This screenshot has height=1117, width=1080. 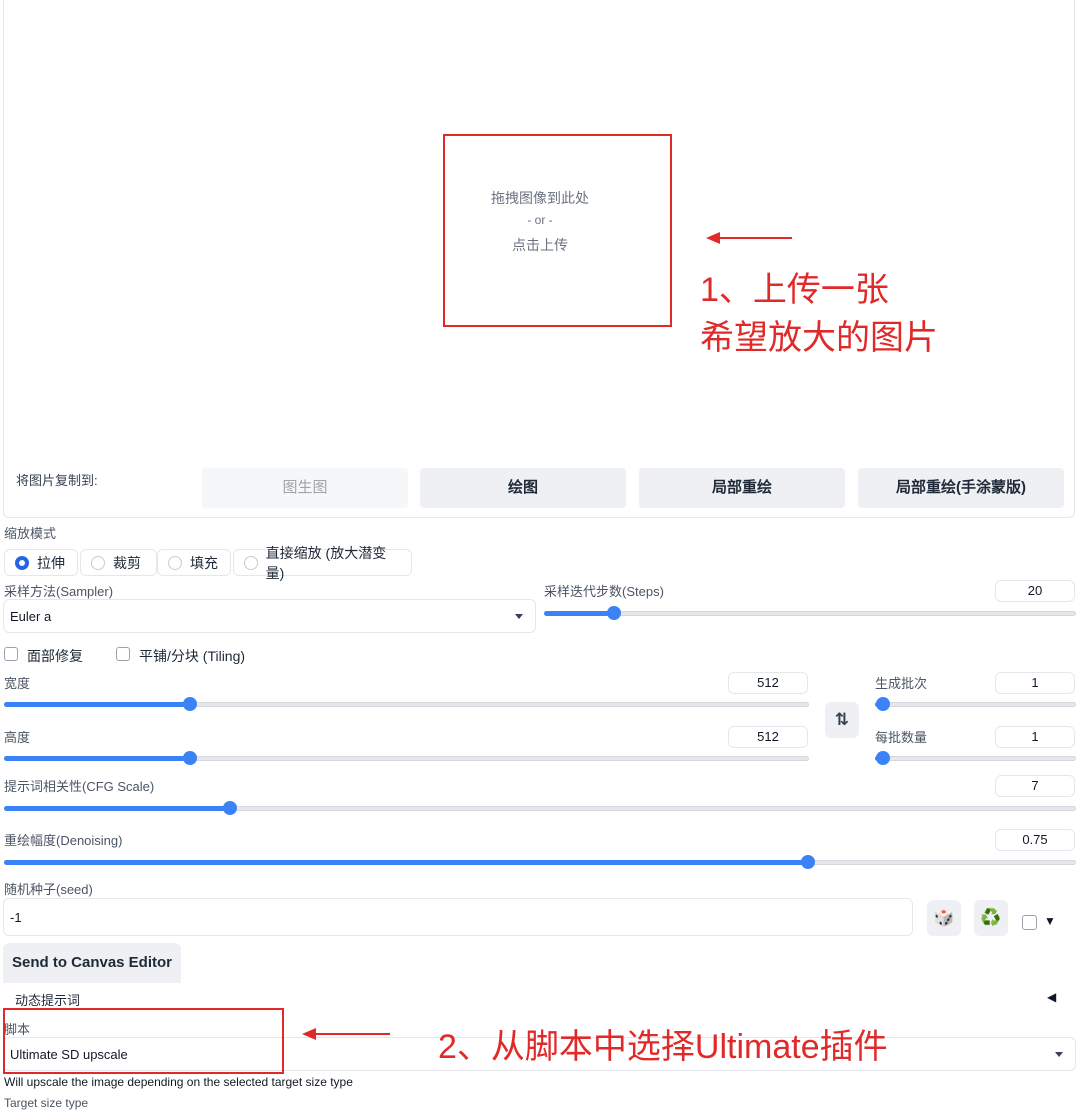 I want to click on height-slider, so click(x=406, y=758).